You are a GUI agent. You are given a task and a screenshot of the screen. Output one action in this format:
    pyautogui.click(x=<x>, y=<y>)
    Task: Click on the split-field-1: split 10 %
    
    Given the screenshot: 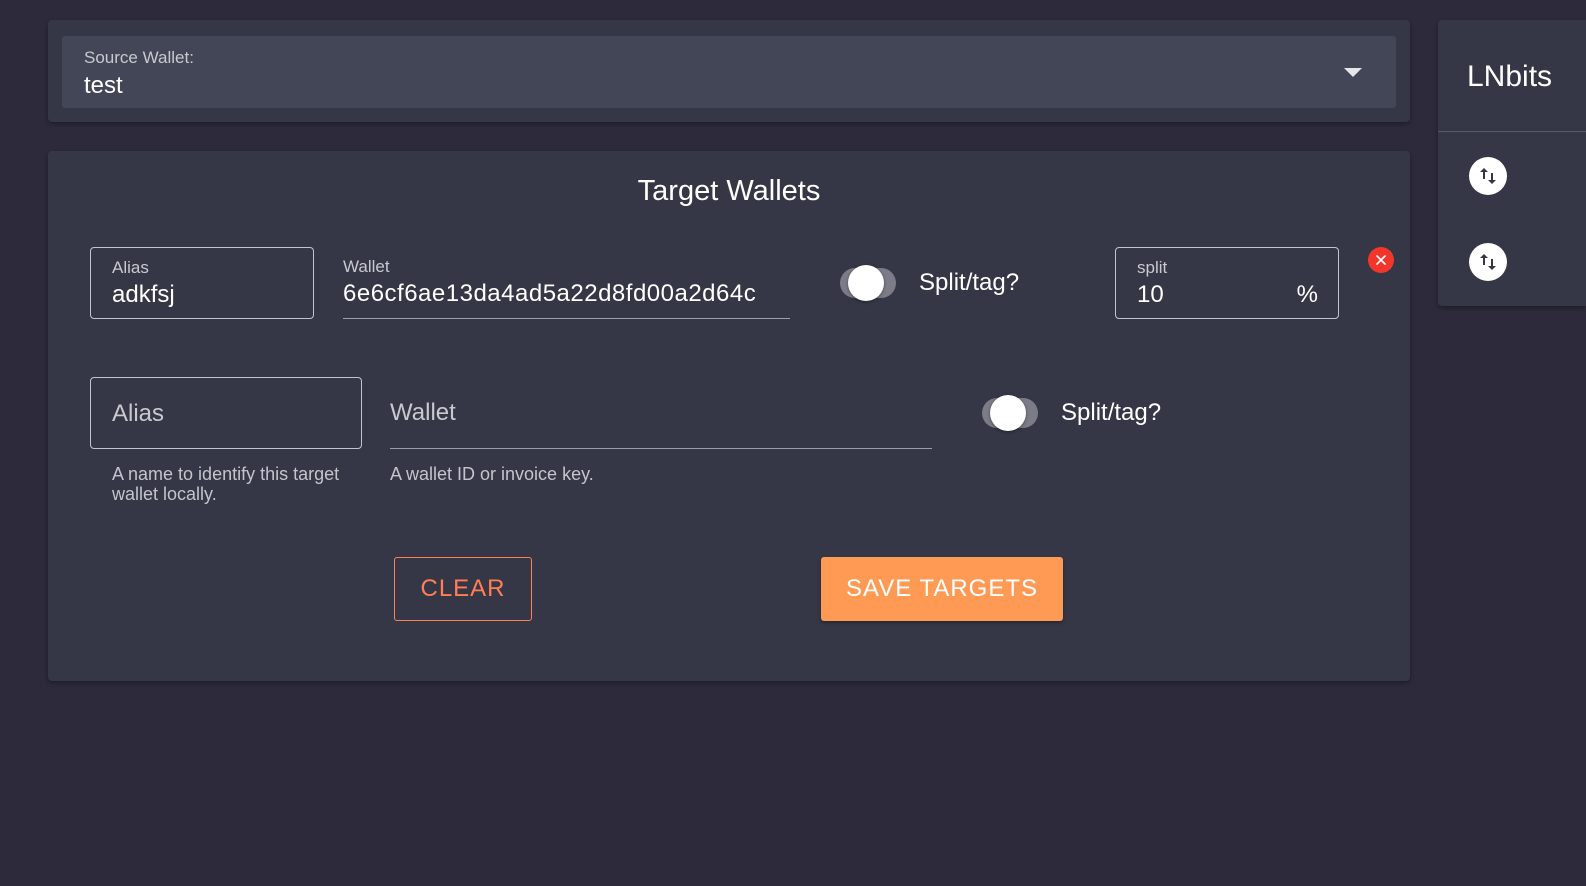 What is the action you would take?
    pyautogui.click(x=1227, y=283)
    